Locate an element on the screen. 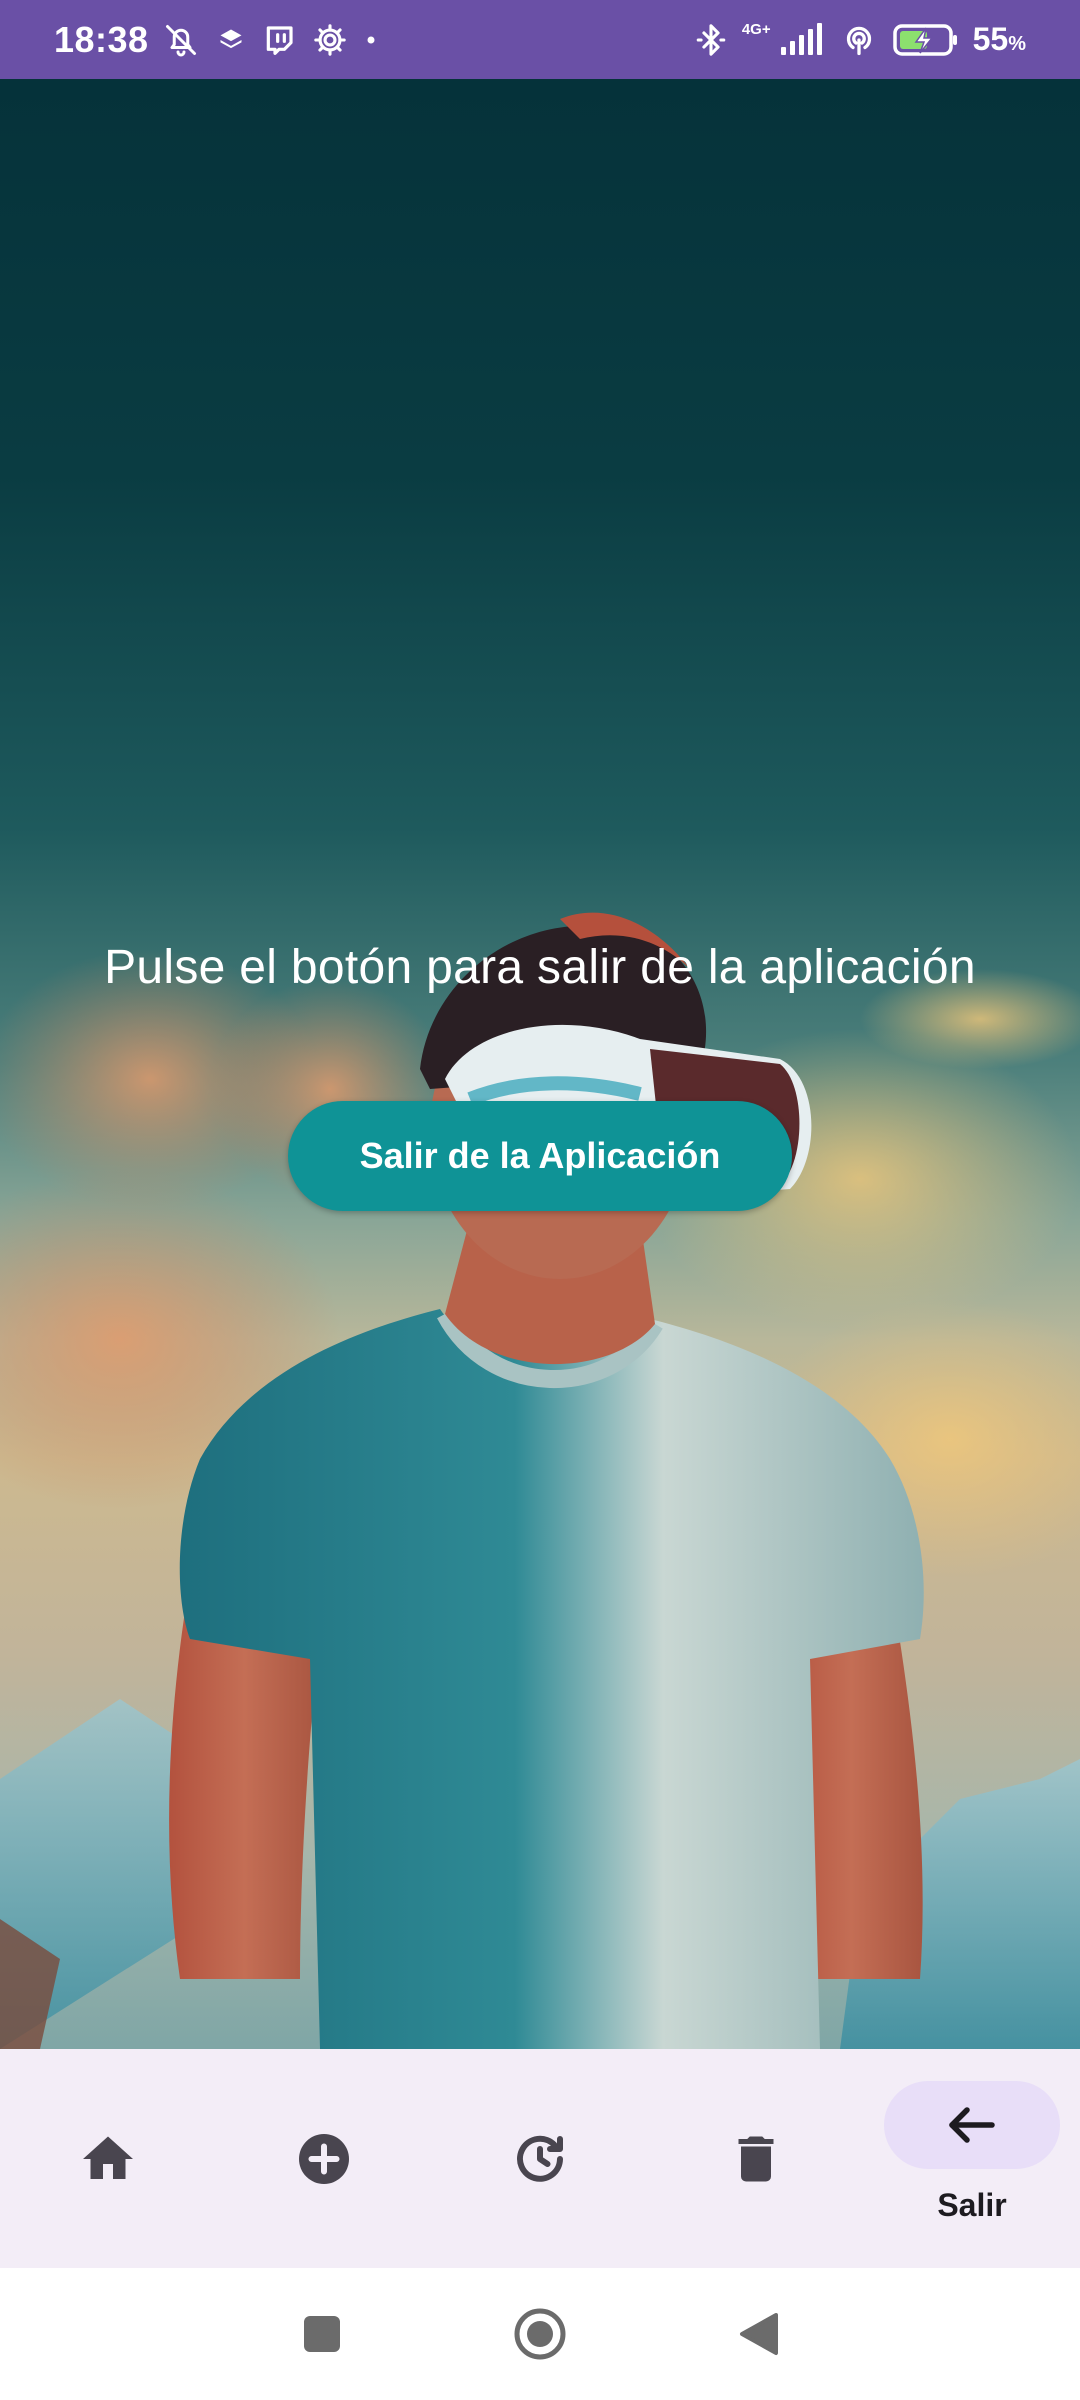 This screenshot has width=1080, height=2400. back-triangle-icon is located at coordinates (759, 2334).